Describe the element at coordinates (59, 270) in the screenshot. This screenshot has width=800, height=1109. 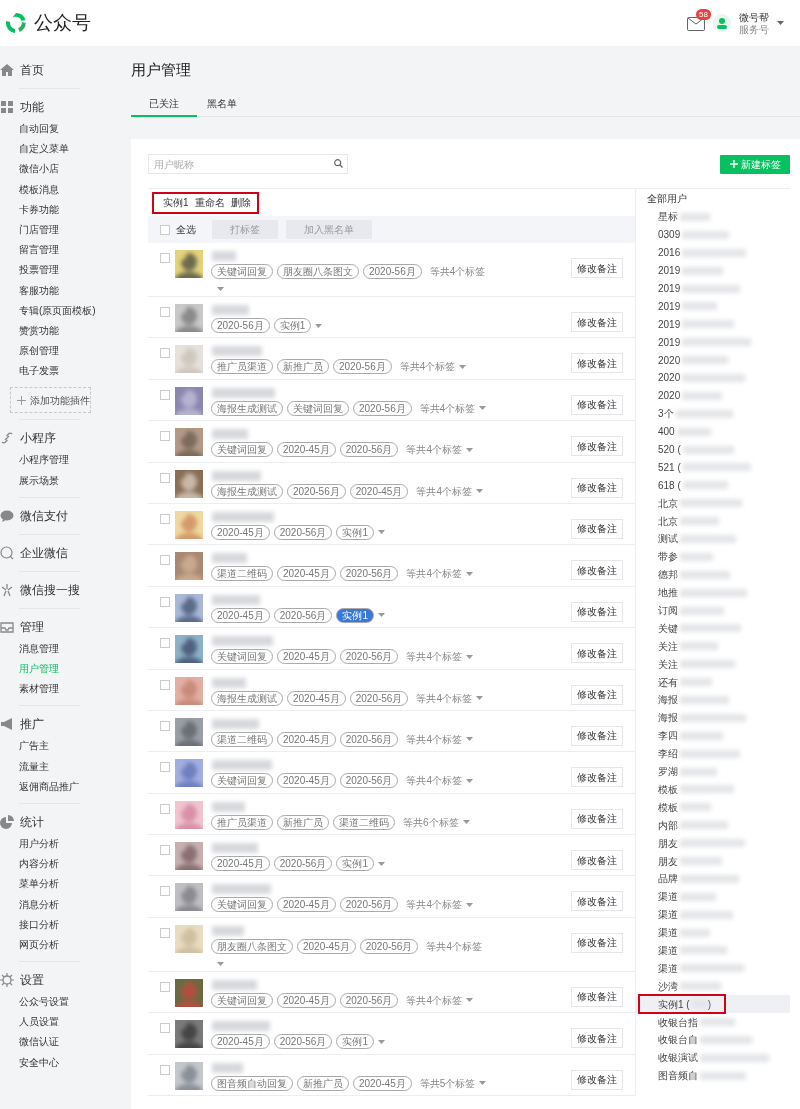
I see `sidebar-item: 投票管理` at that location.